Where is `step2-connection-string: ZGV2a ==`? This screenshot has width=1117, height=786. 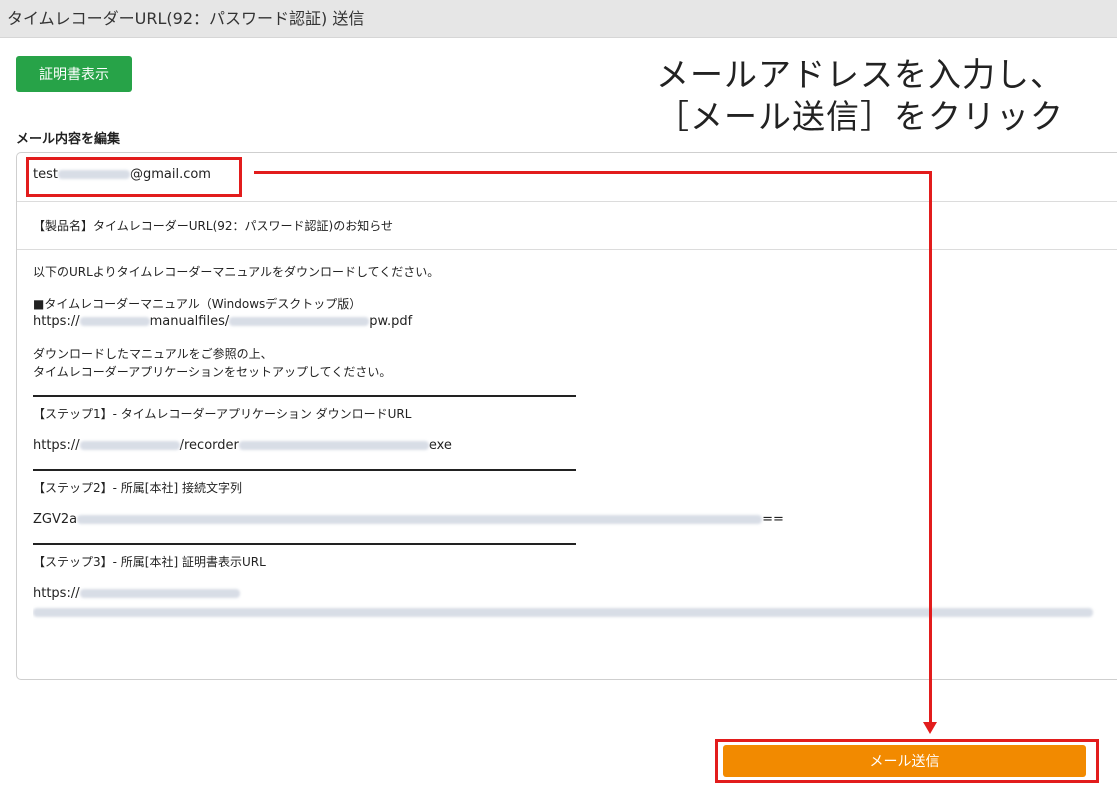
step2-connection-string: ZGV2a == is located at coordinates (408, 519).